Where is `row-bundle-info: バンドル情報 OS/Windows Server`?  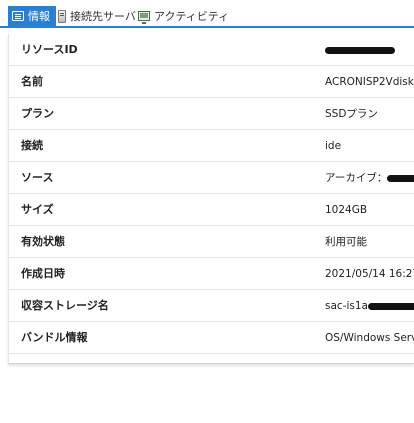 row-bundle-info: バンドル情報 OS/Windows Server is located at coordinates (211, 338).